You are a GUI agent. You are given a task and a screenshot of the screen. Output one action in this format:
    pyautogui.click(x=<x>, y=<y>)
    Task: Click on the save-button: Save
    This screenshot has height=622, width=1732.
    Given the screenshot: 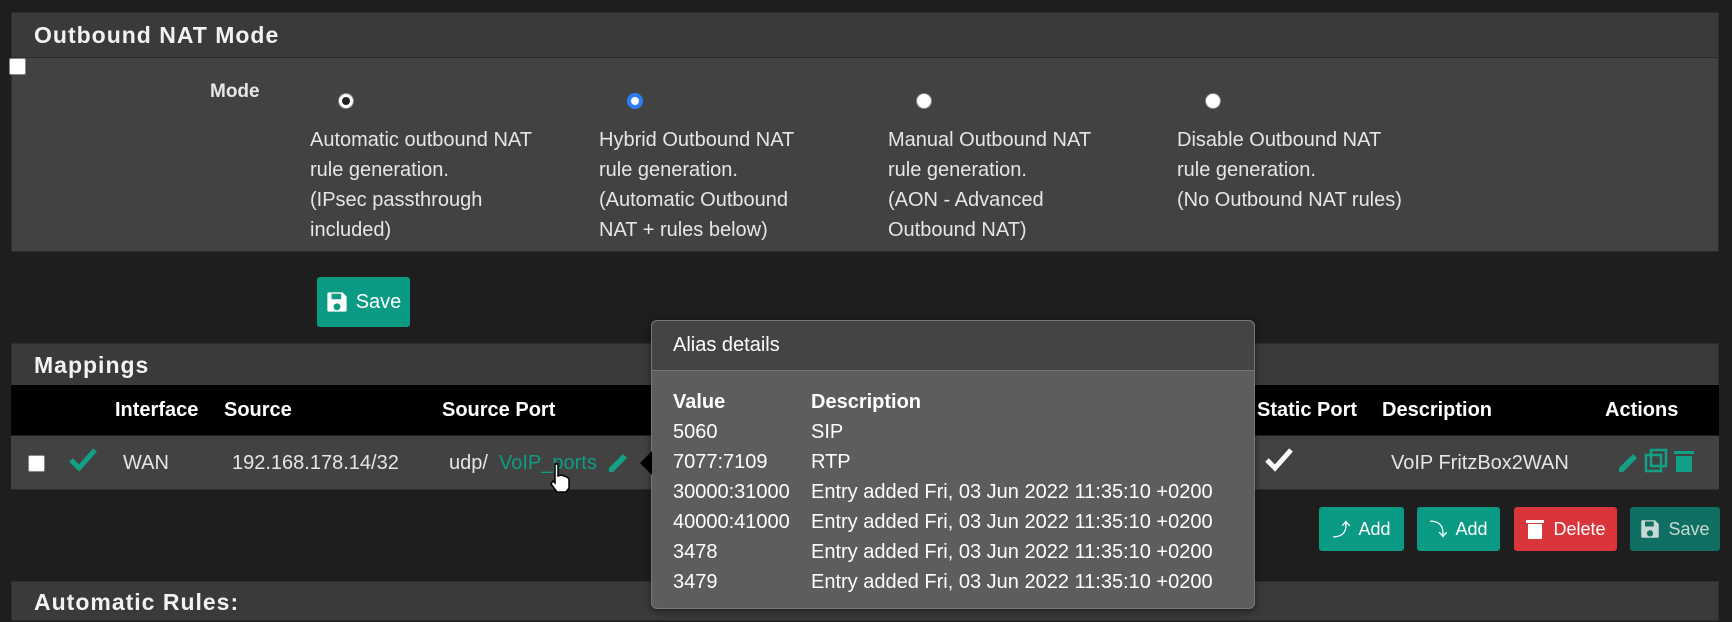 What is the action you would take?
    pyautogui.click(x=1675, y=529)
    